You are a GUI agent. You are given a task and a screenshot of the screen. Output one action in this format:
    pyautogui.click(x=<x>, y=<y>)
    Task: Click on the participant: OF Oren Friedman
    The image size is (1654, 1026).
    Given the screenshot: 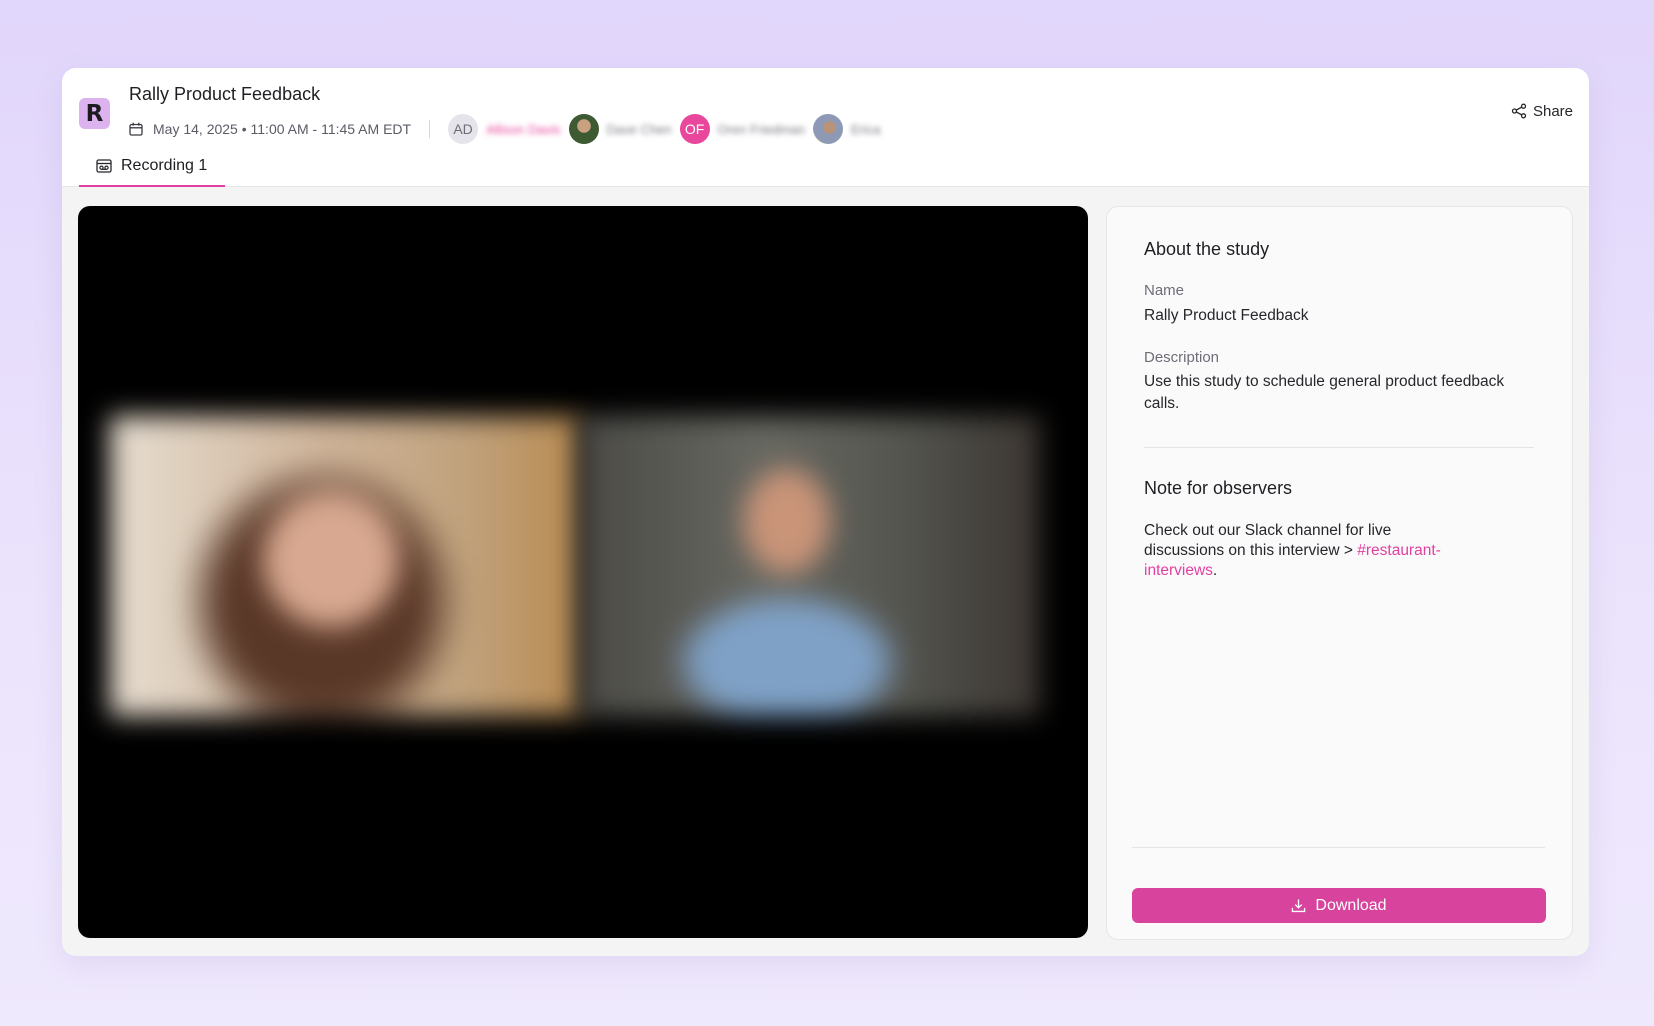 What is the action you would take?
    pyautogui.click(x=742, y=129)
    